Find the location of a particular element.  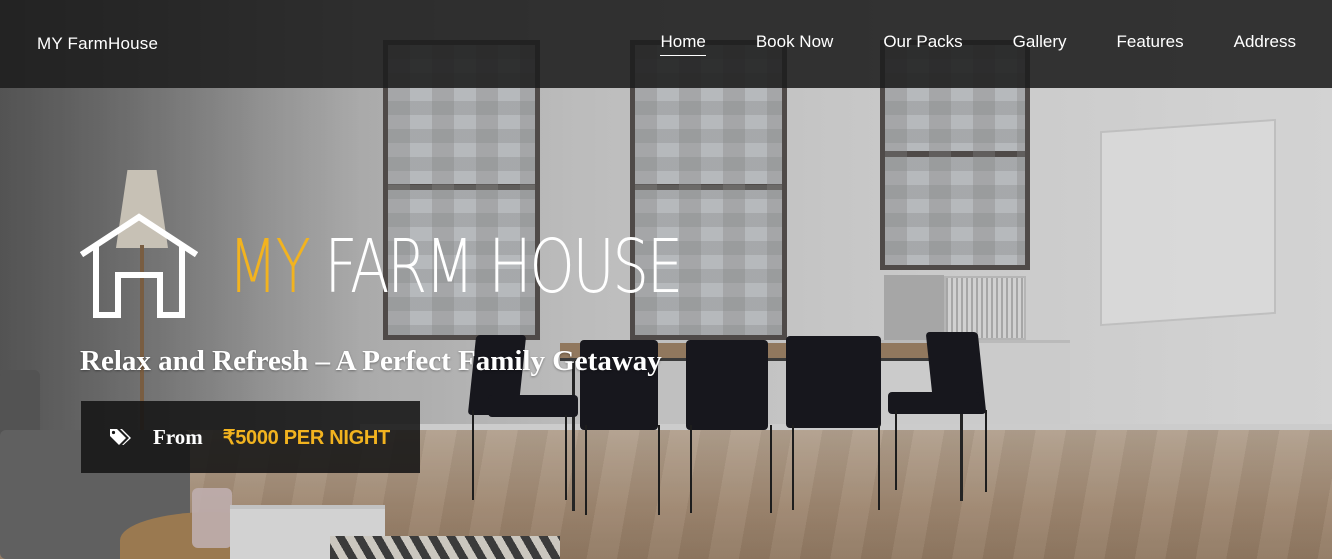

logo-my: MY is located at coordinates (269, 267).